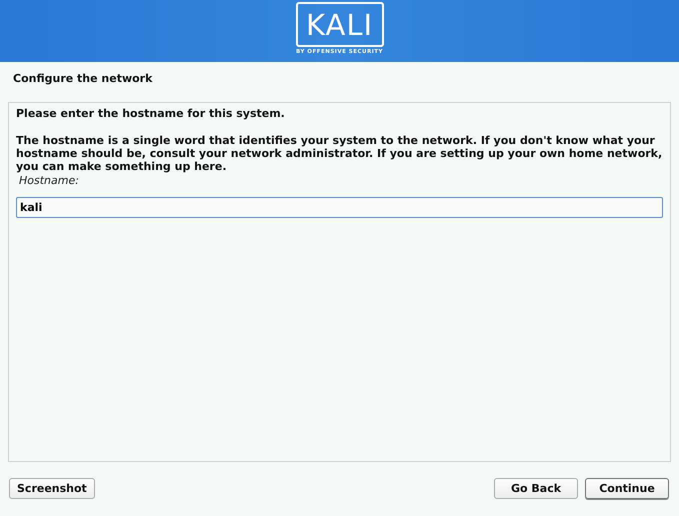  I want to click on field-label: Hostname:, so click(49, 180).